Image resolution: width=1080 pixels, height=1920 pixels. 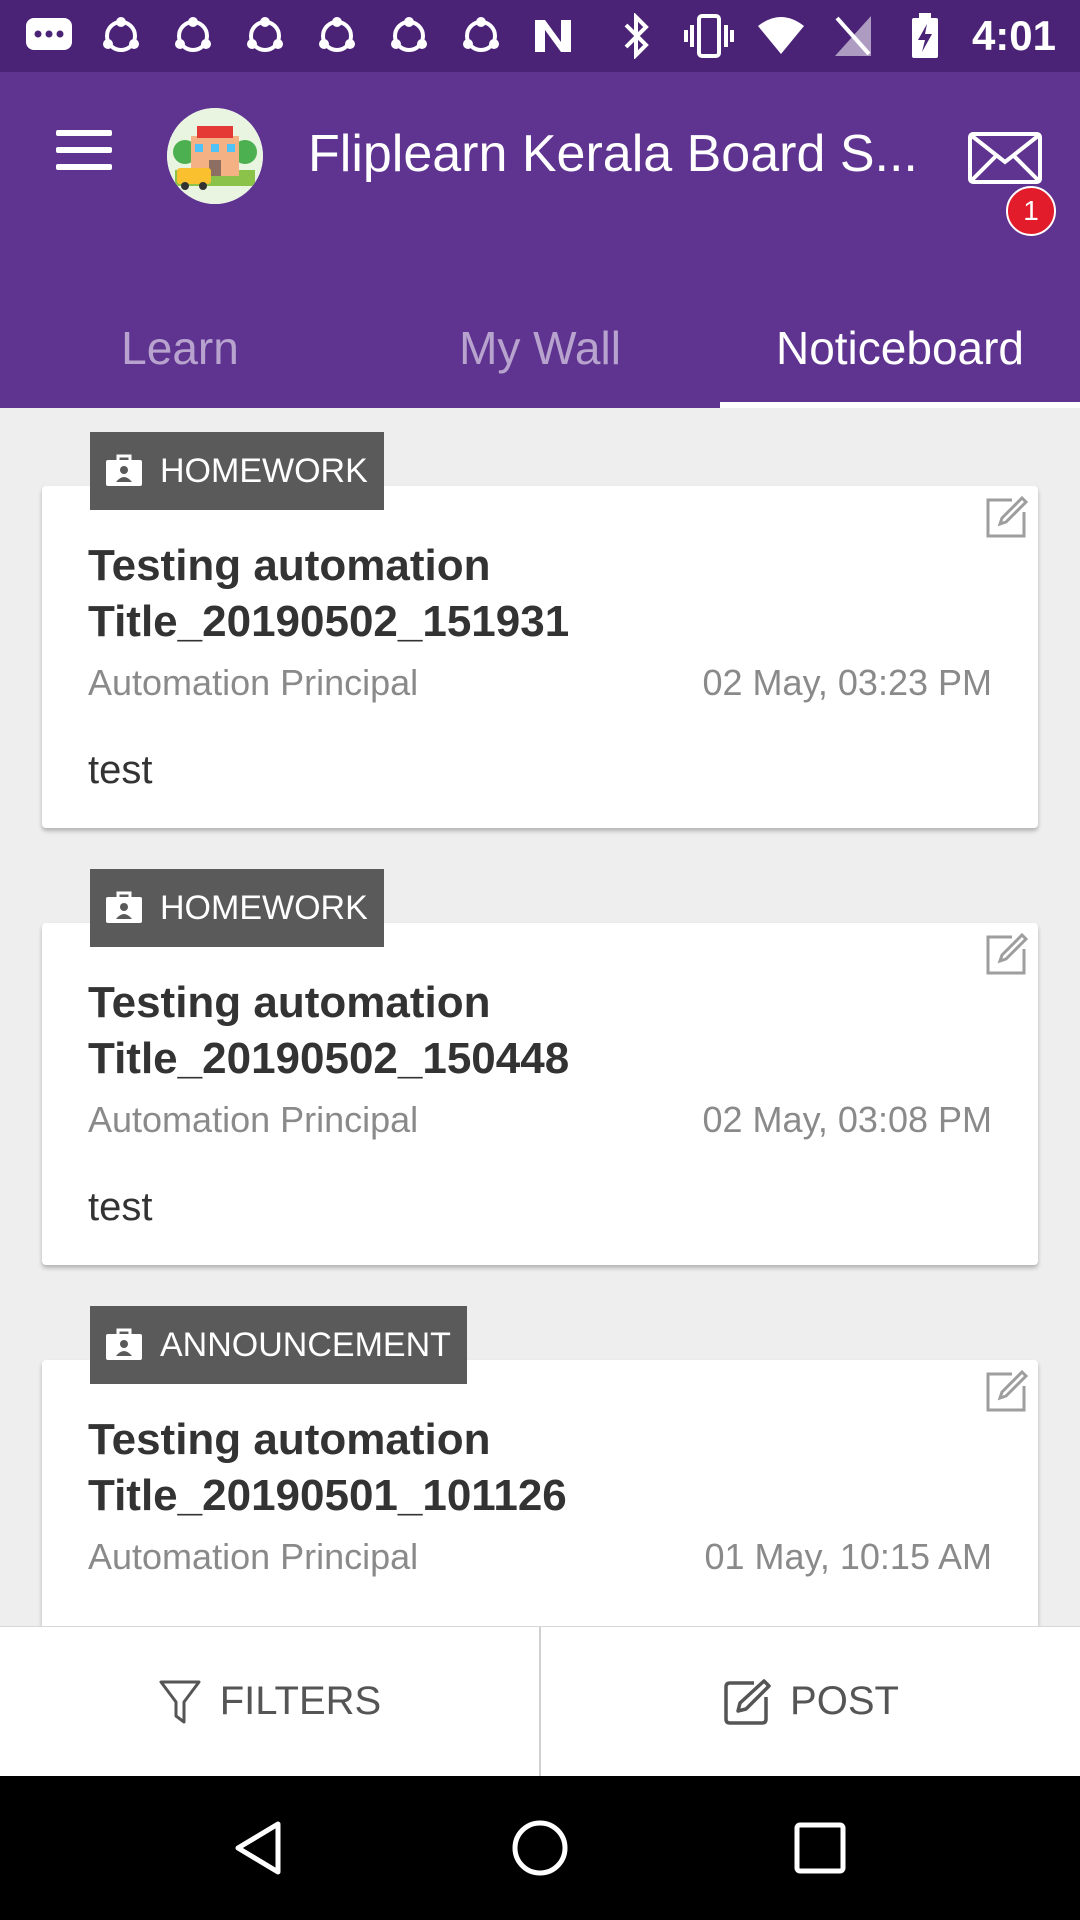 I want to click on no-sim-icon, so click(x=853, y=36).